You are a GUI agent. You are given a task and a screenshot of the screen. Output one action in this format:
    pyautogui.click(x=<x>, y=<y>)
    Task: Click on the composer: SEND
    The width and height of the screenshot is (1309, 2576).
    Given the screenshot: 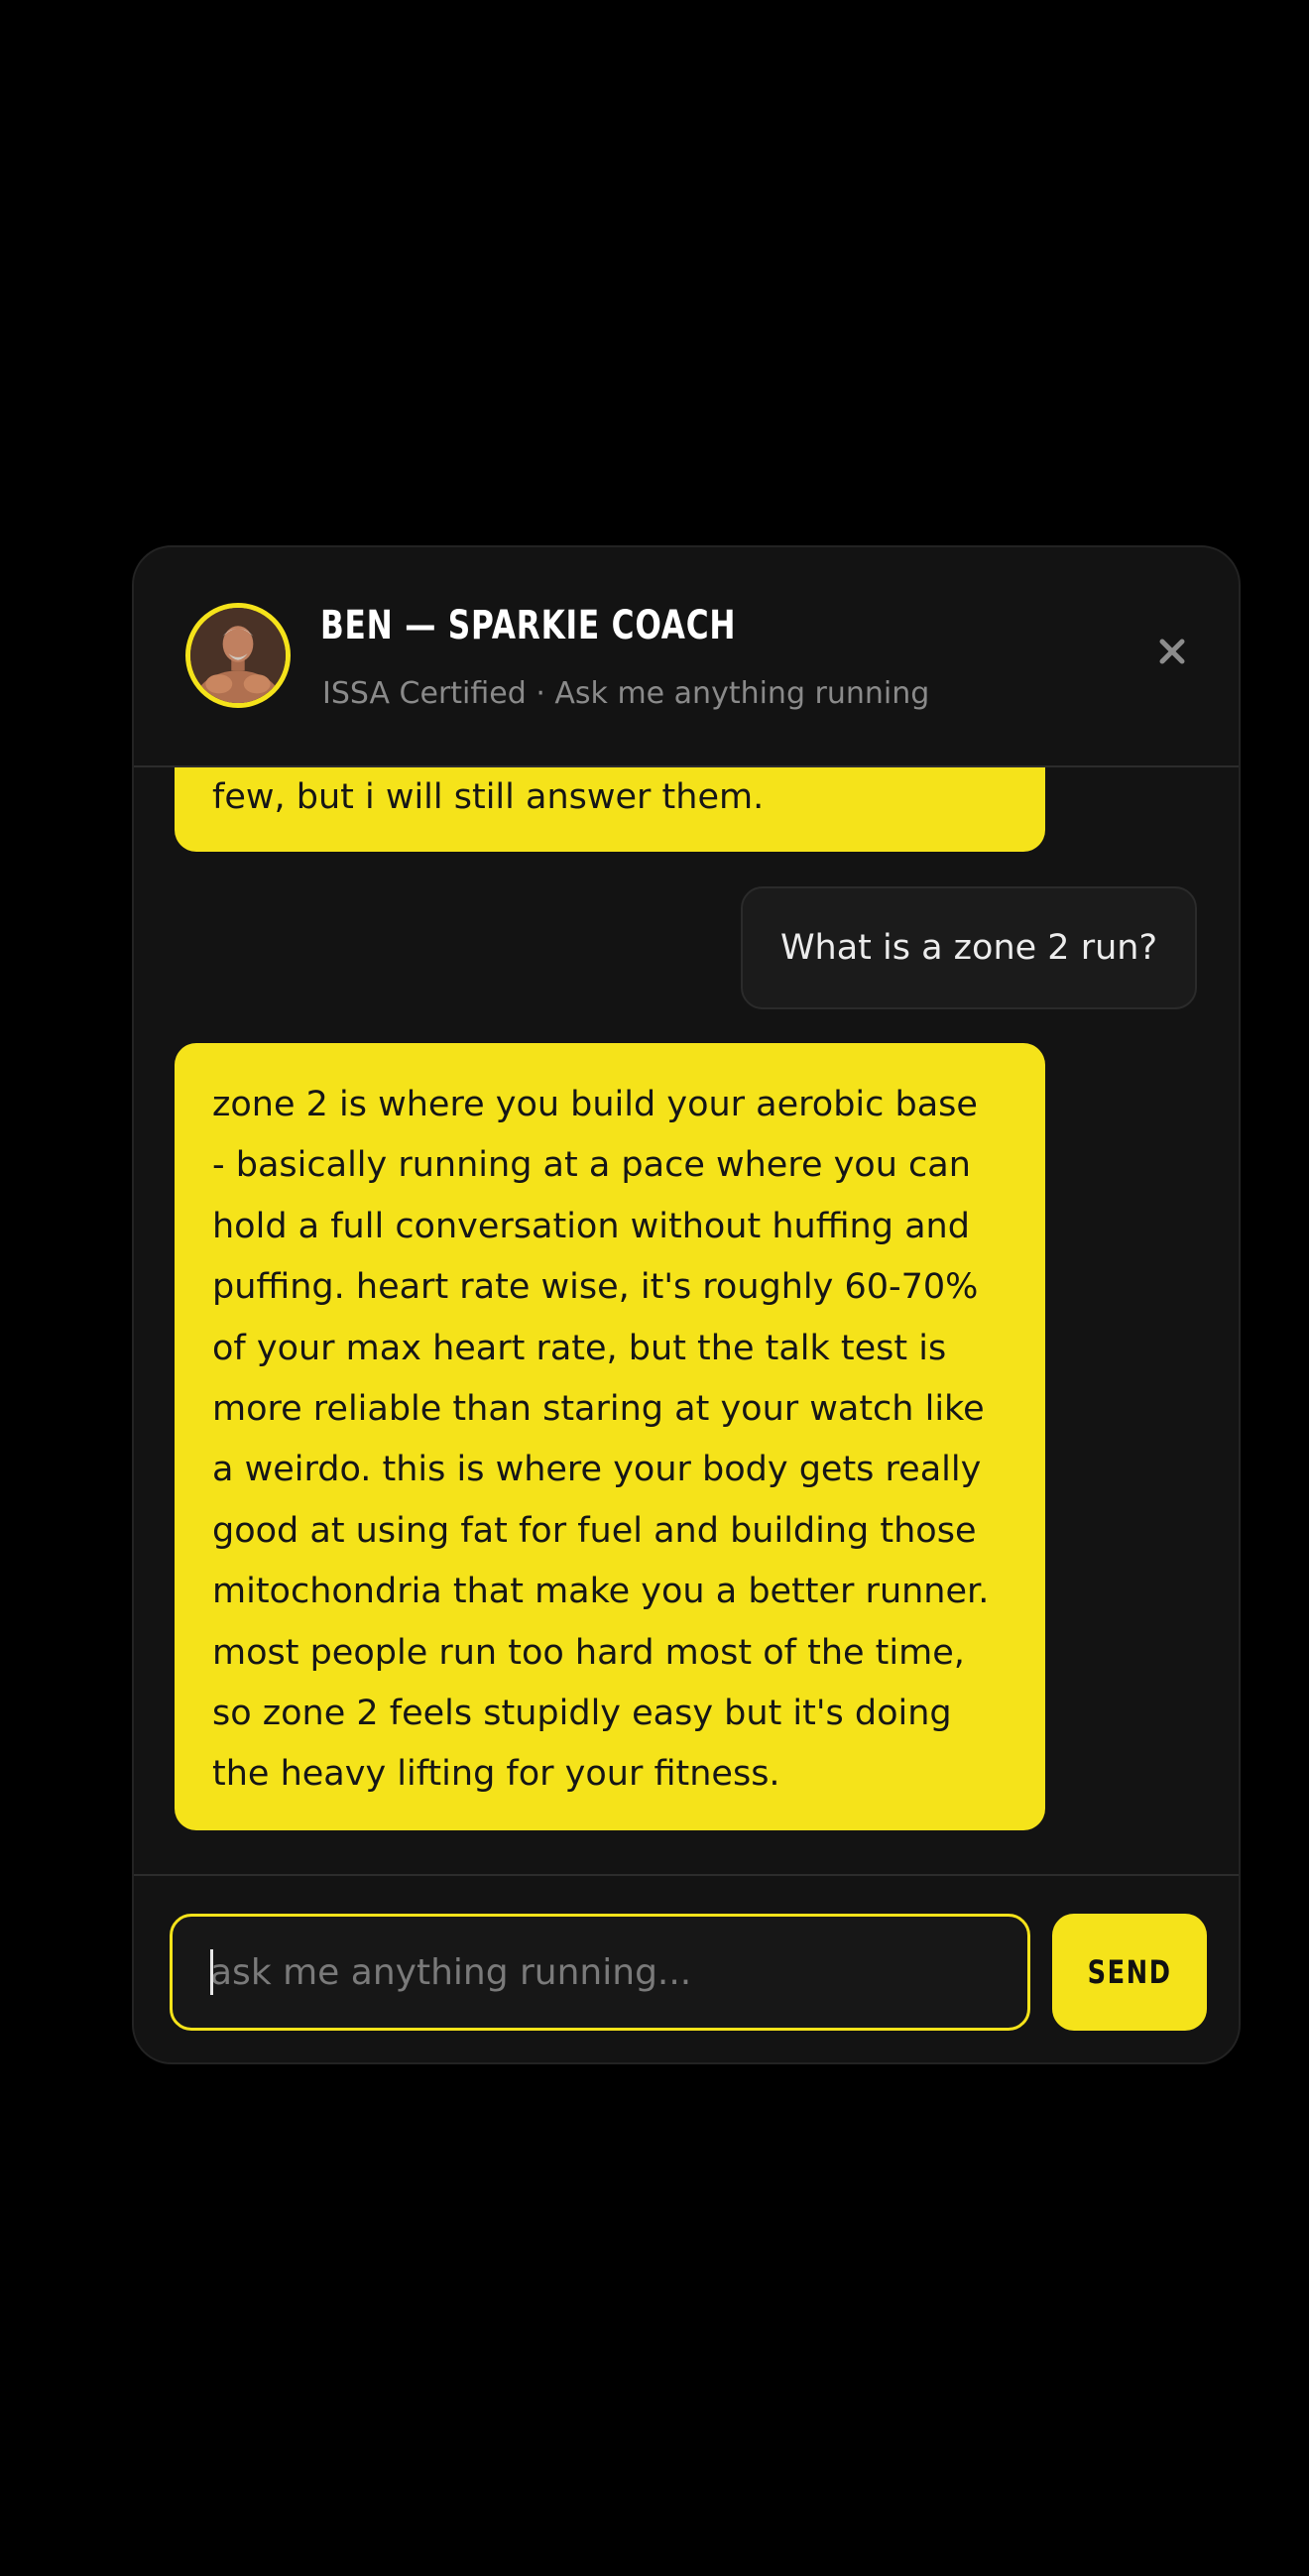 What is the action you would take?
    pyautogui.click(x=686, y=1968)
    